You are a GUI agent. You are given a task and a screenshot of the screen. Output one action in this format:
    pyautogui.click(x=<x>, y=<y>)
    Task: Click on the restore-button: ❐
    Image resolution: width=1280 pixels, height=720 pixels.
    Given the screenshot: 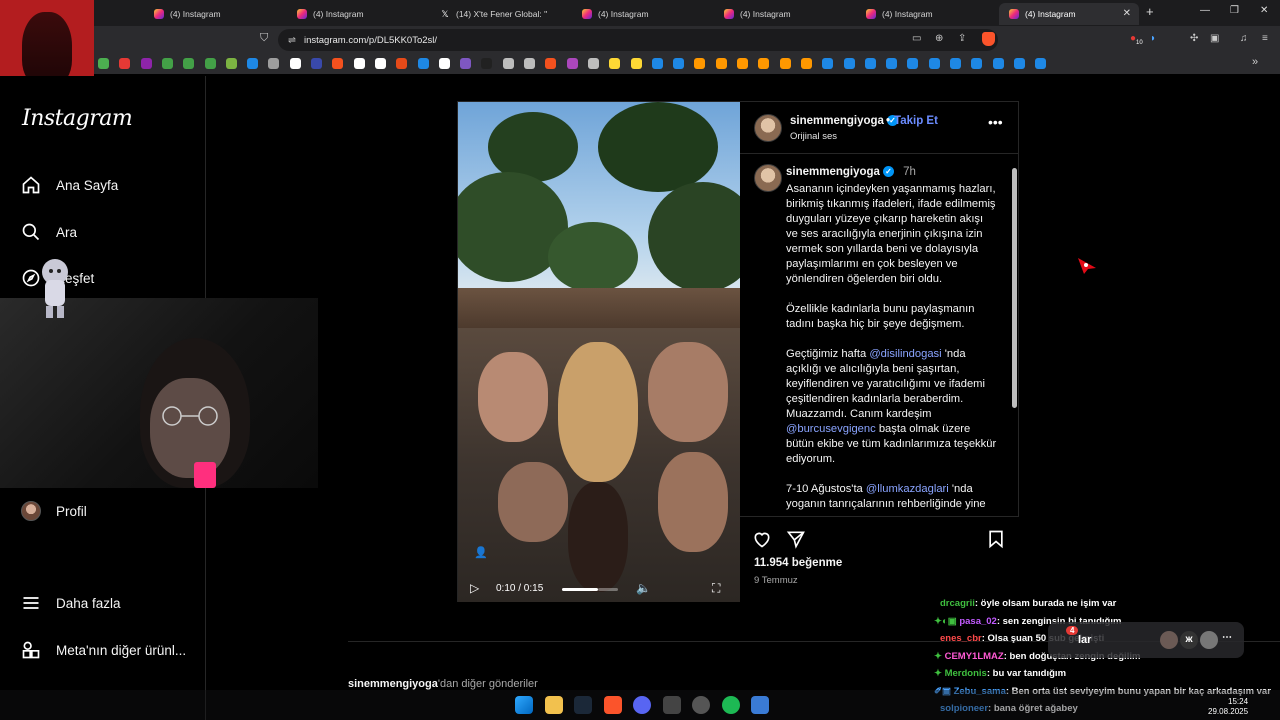 What is the action you would take?
    pyautogui.click(x=1234, y=10)
    